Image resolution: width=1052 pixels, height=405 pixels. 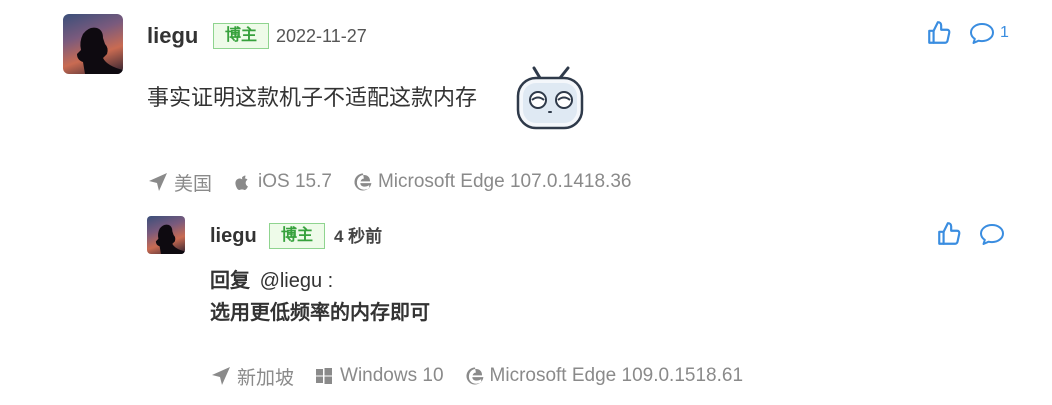 What do you see at coordinates (320, 313) in the screenshot?
I see `reply-text: 选用更低频率的内存即可` at bounding box center [320, 313].